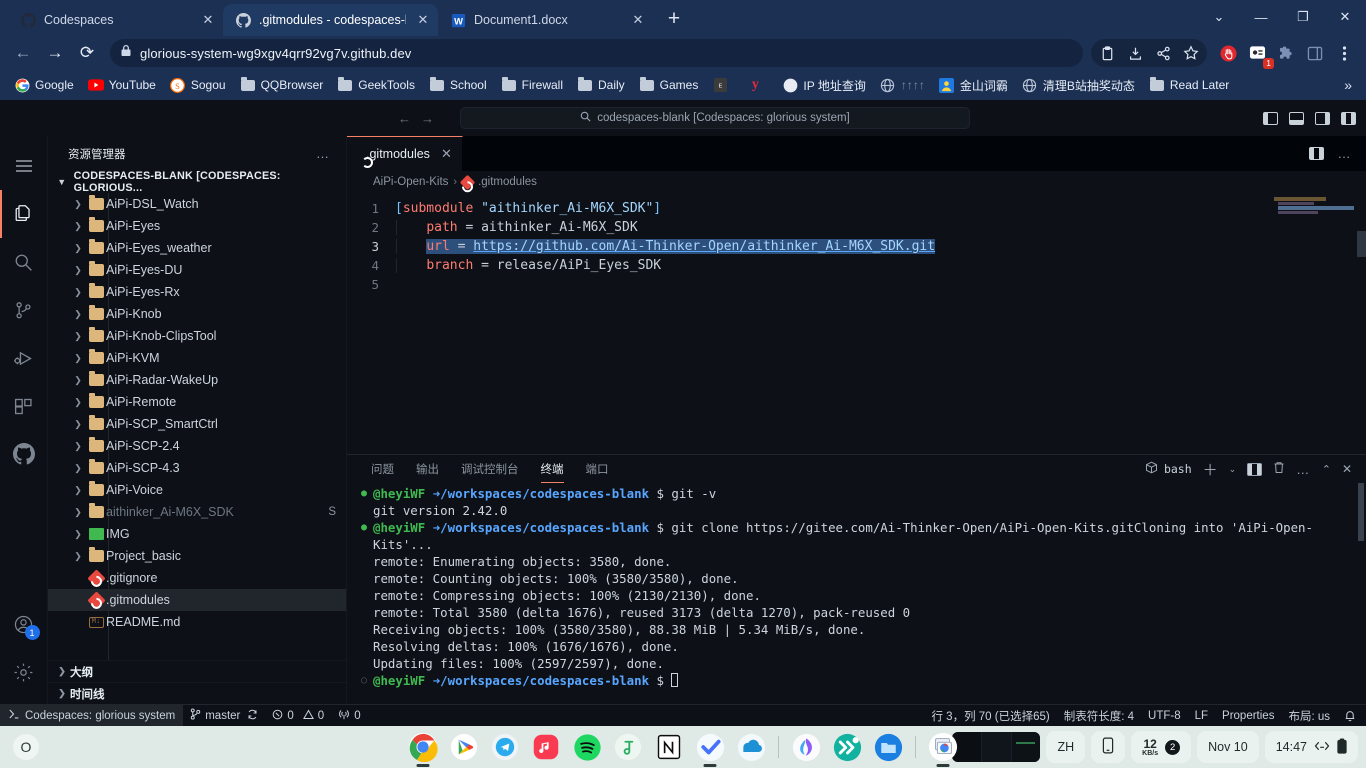  What do you see at coordinates (26, 747) in the screenshot?
I see `start-button: O` at bounding box center [26, 747].